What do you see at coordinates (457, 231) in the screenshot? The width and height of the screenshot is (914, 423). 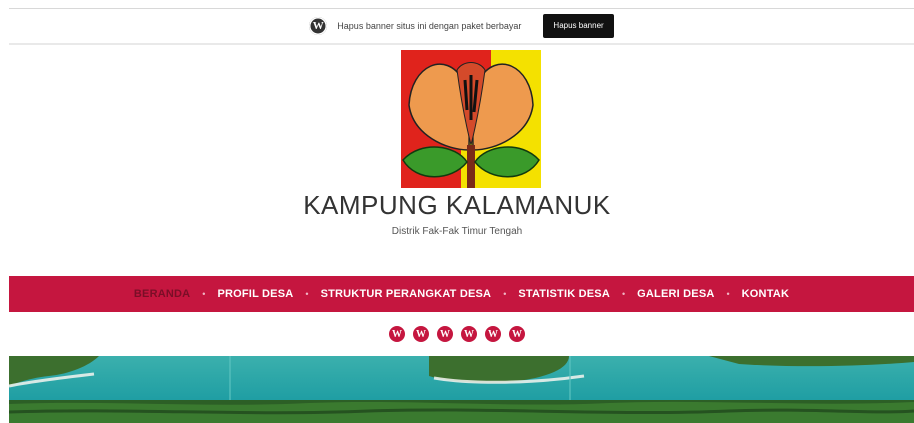 I see `site-tagline: Distrik Fak-Fak Timur Tengah` at bounding box center [457, 231].